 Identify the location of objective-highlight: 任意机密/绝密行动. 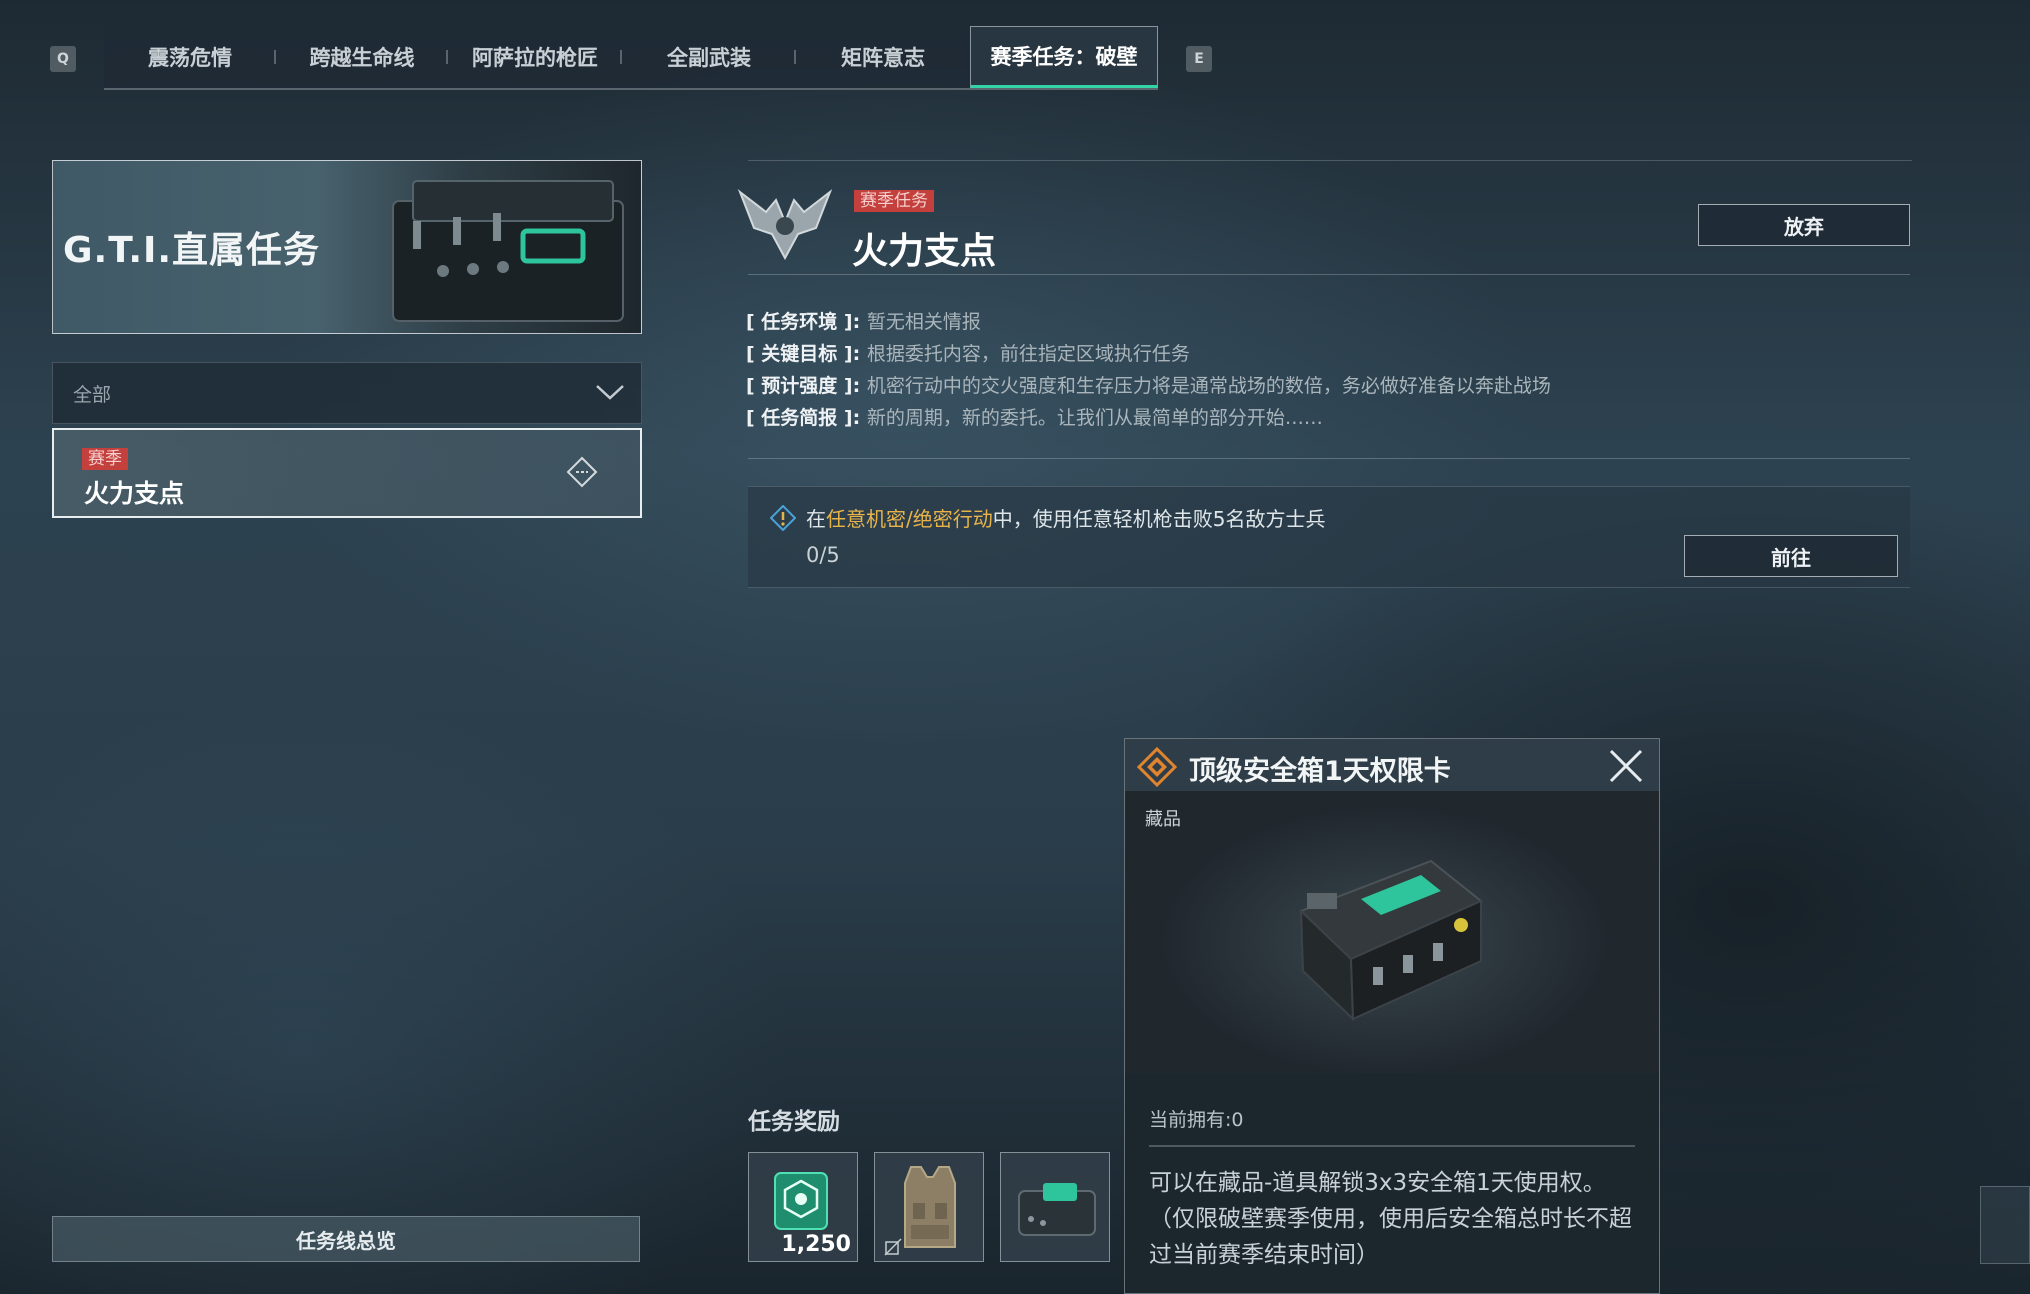
(909, 519).